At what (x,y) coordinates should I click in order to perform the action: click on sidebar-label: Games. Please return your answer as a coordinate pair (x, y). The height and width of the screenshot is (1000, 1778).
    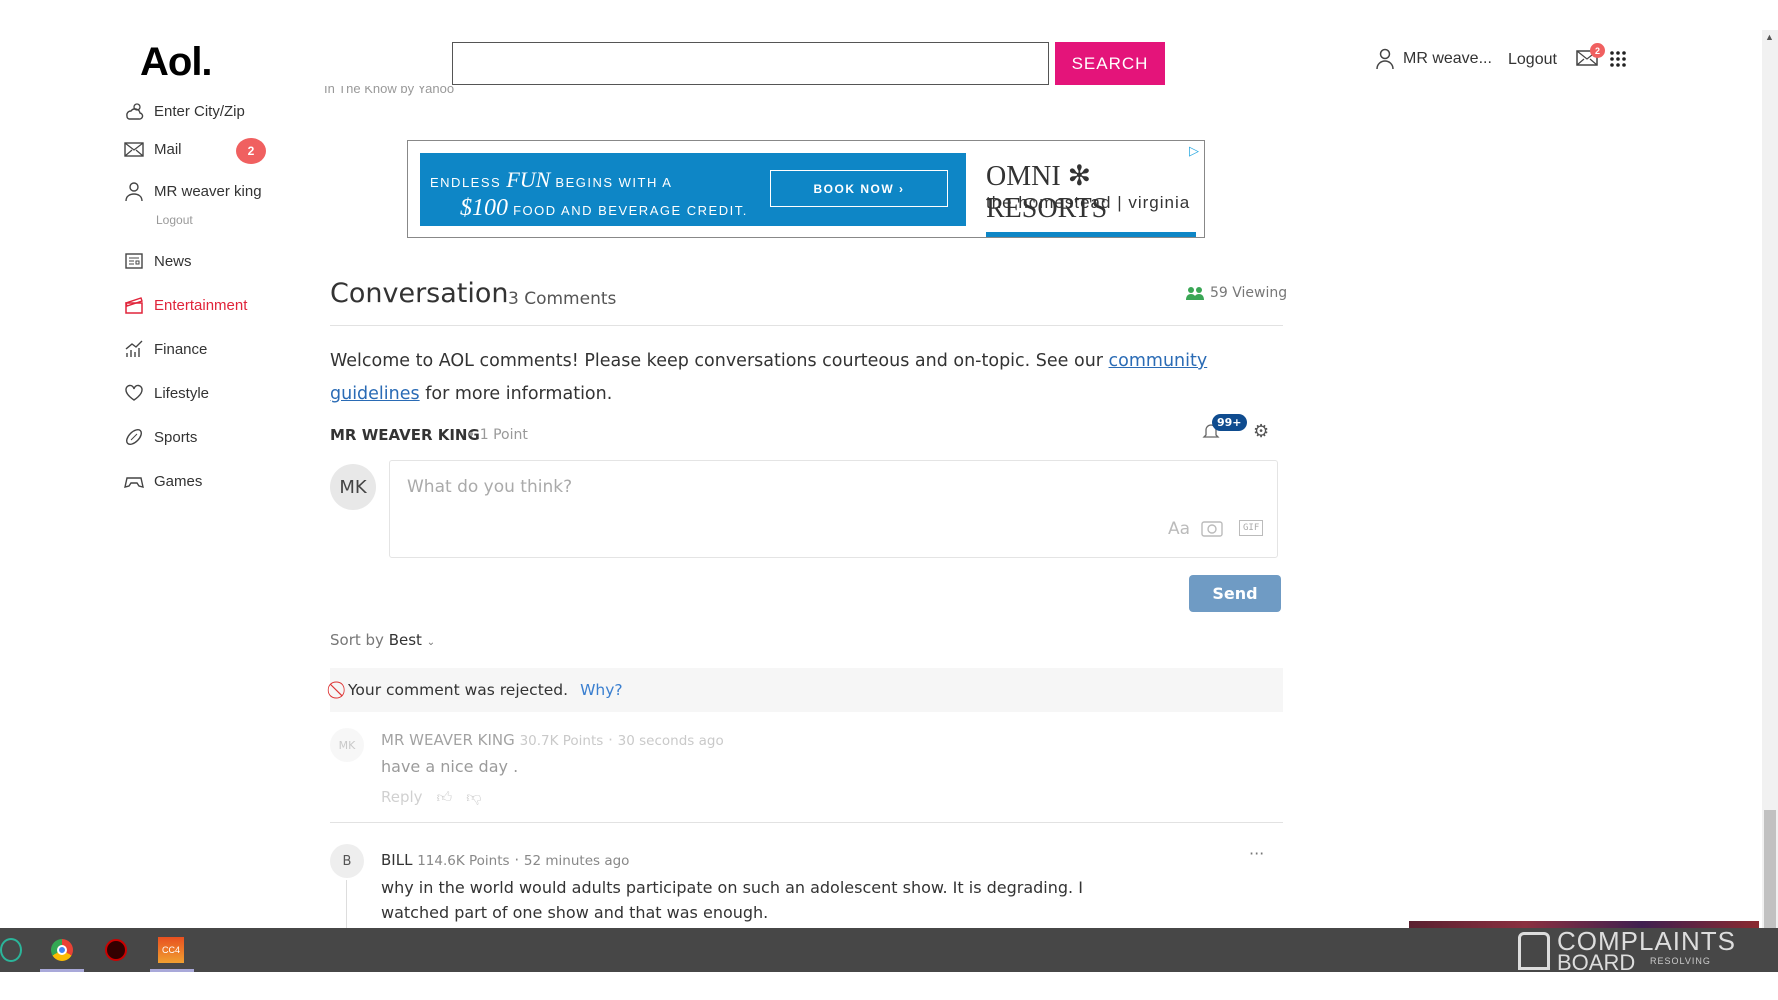
    Looking at the image, I should click on (178, 481).